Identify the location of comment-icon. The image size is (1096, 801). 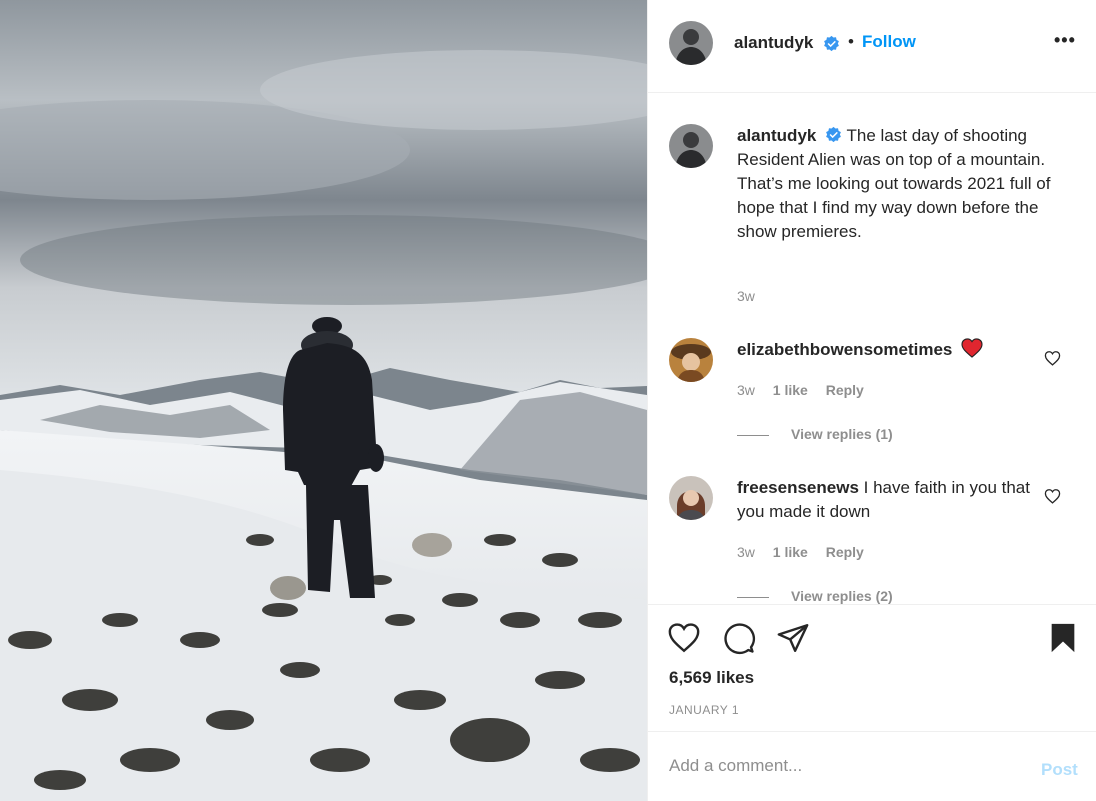
(739, 638).